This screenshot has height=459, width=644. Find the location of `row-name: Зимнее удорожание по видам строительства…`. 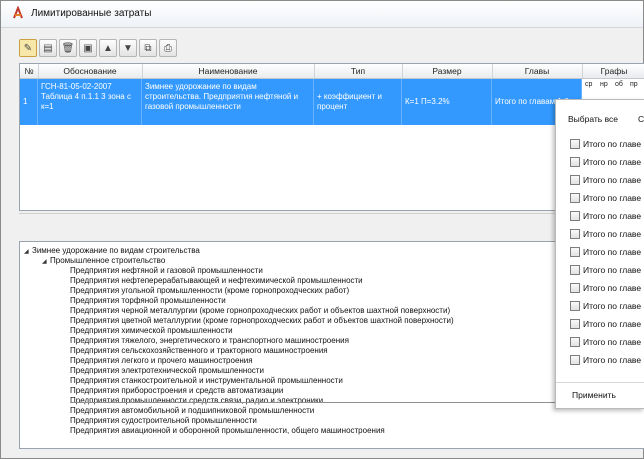

row-name: Зимнее удорожание по видам строительства… is located at coordinates (228, 102).